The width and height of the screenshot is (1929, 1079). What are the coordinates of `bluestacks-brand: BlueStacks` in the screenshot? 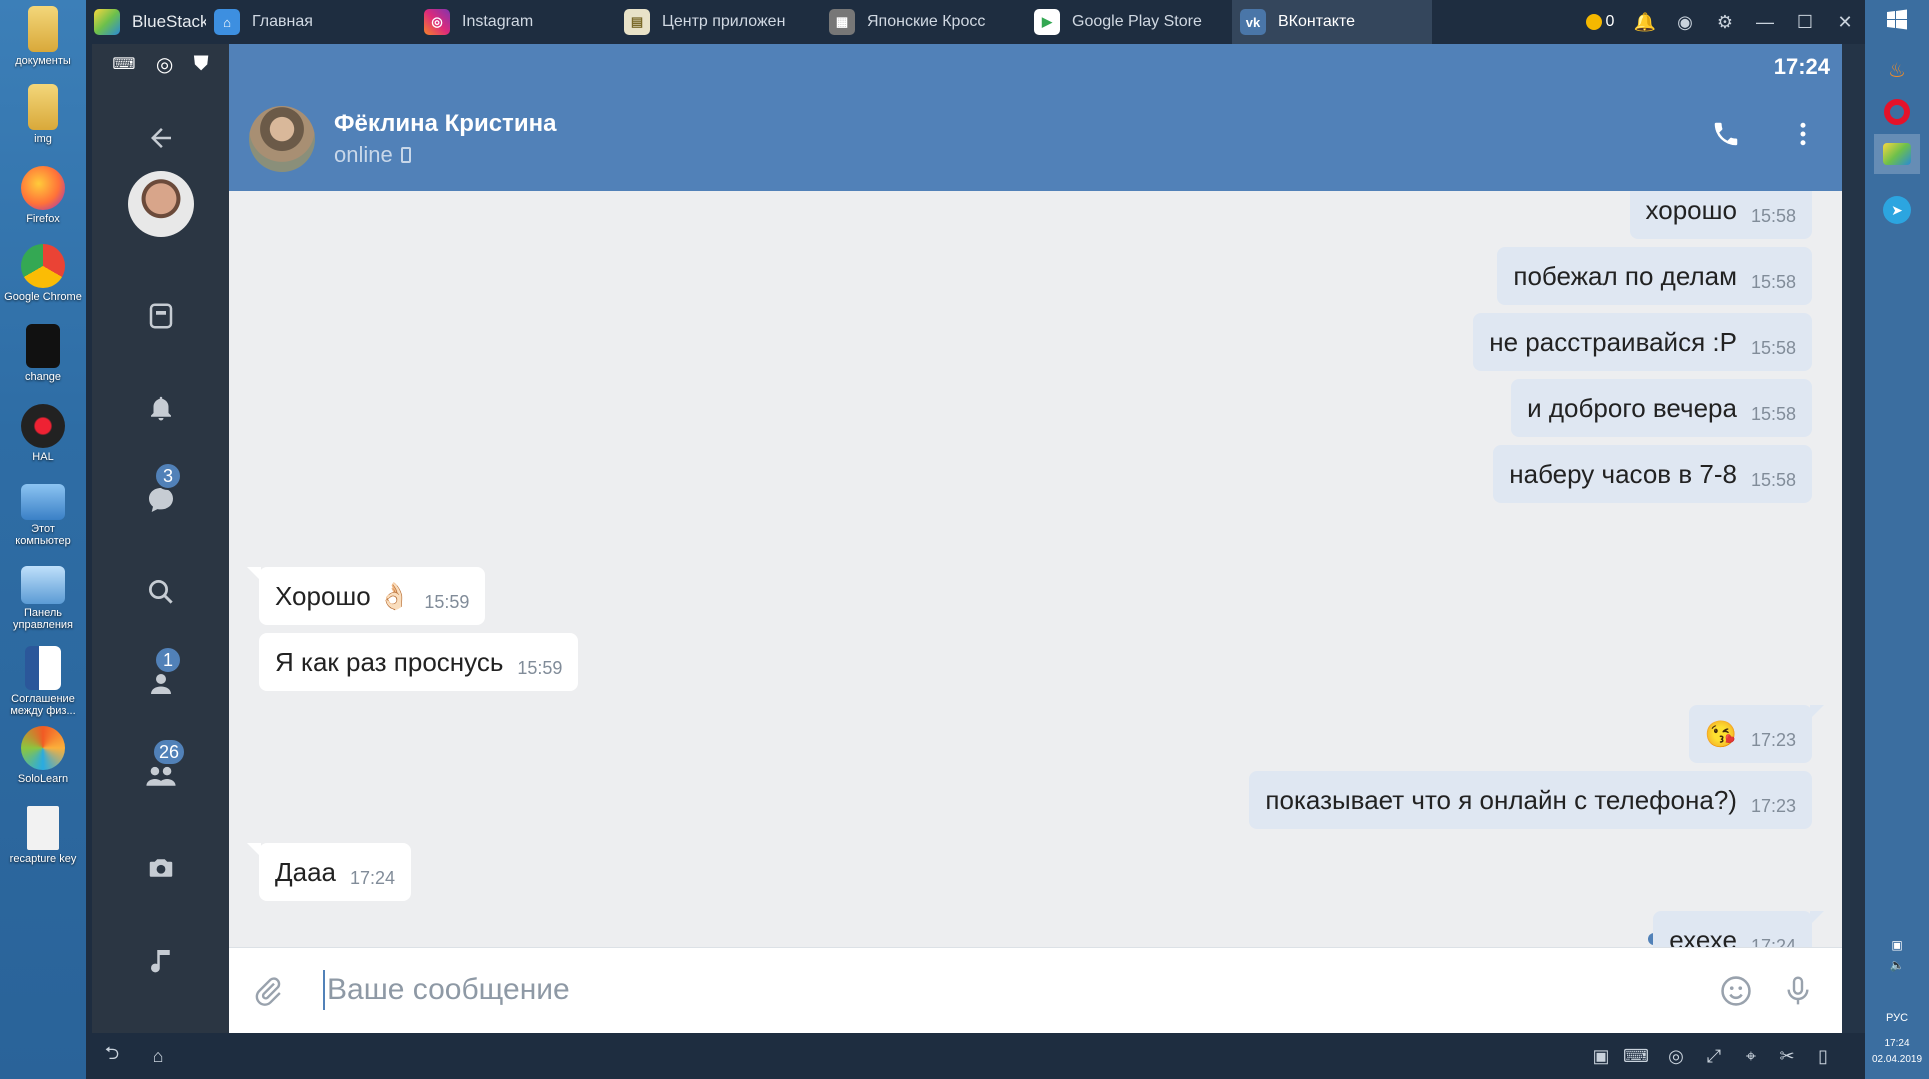 It's located at (146, 22).